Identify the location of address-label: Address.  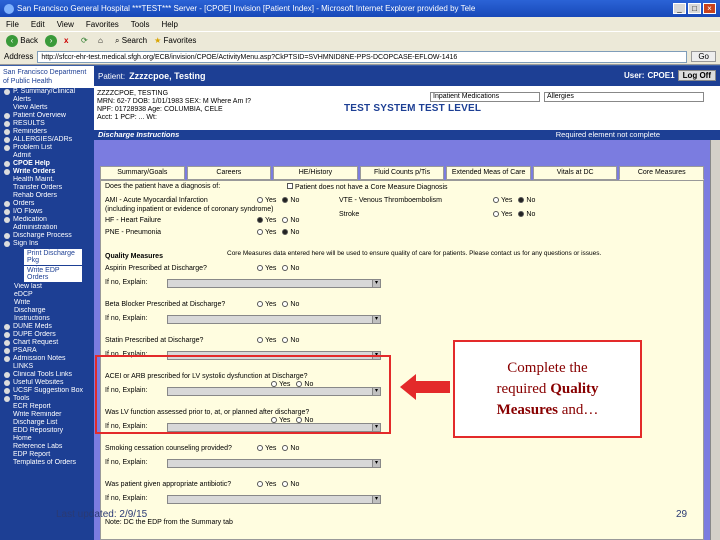
(19, 56).